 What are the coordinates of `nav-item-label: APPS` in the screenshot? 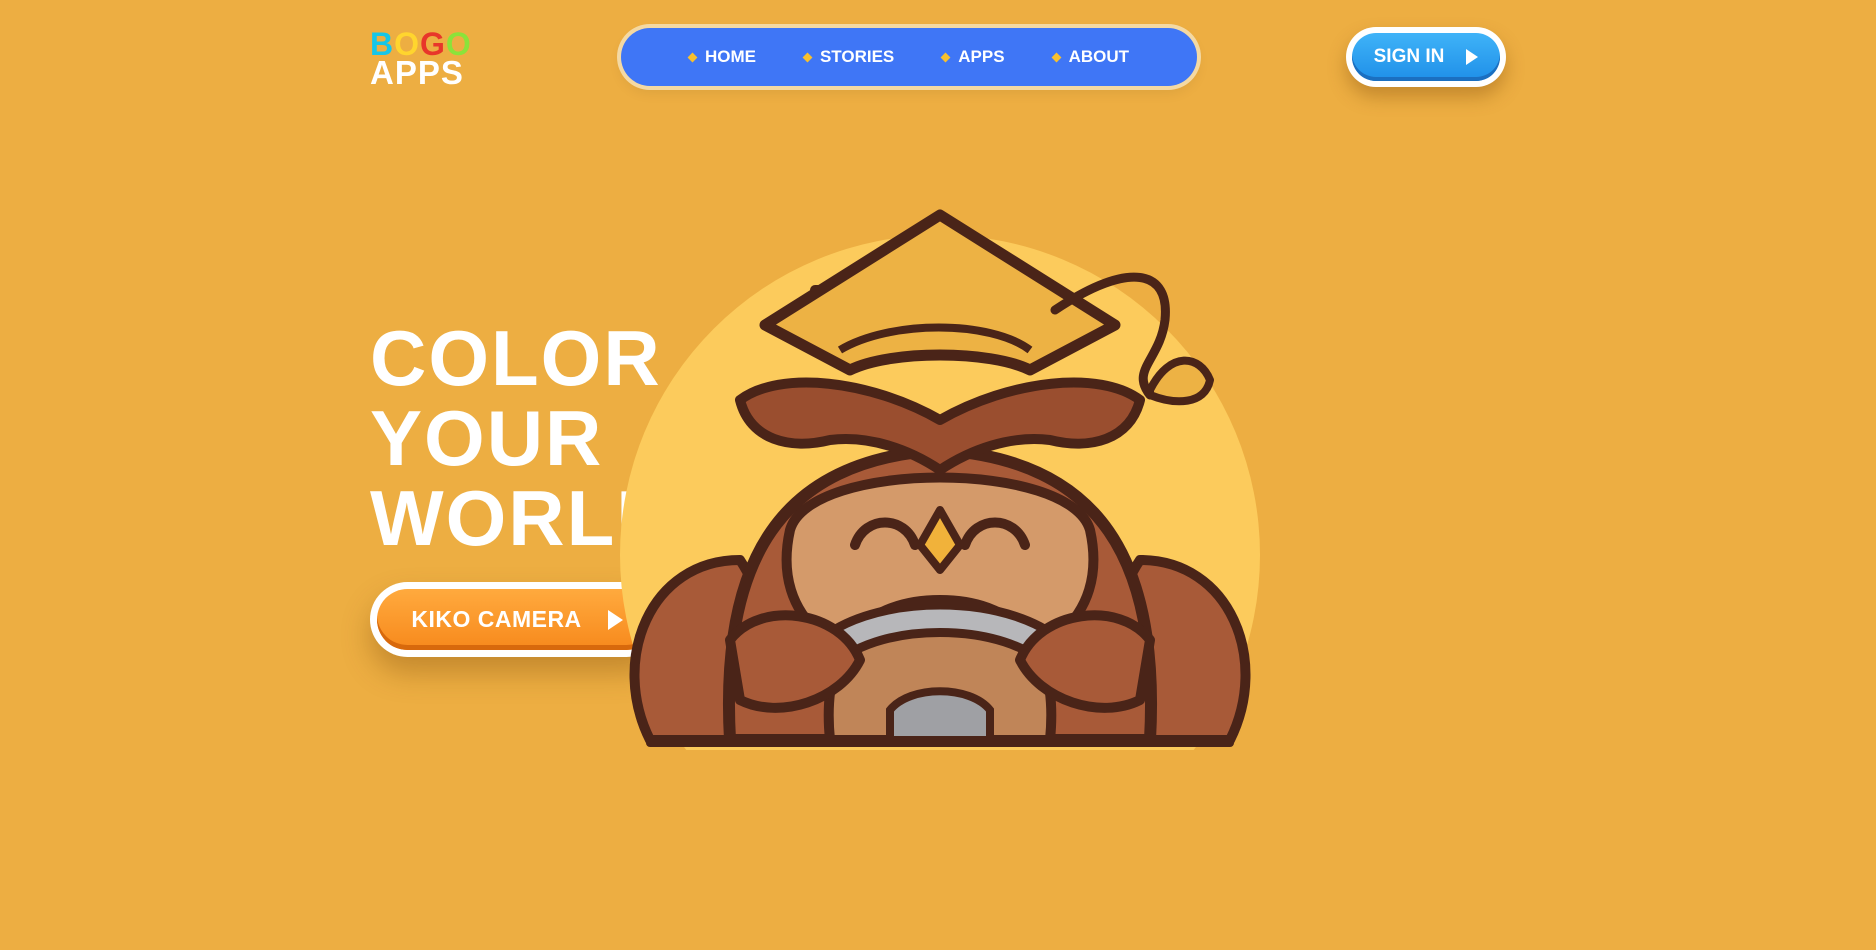 It's located at (981, 56).